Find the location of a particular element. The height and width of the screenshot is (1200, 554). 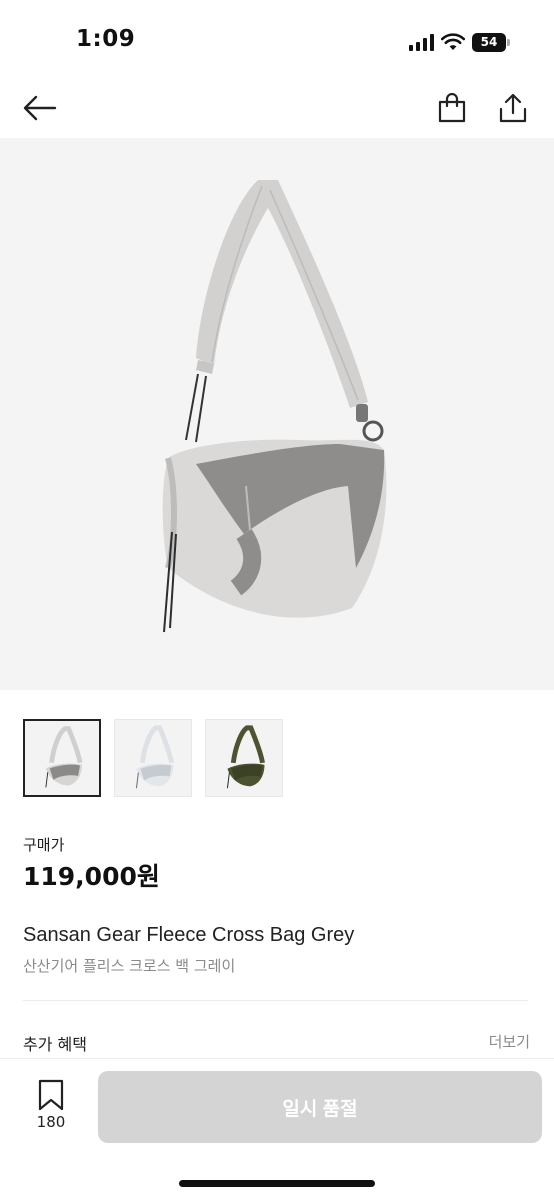

thumbnail-strip is located at coordinates (153, 758).